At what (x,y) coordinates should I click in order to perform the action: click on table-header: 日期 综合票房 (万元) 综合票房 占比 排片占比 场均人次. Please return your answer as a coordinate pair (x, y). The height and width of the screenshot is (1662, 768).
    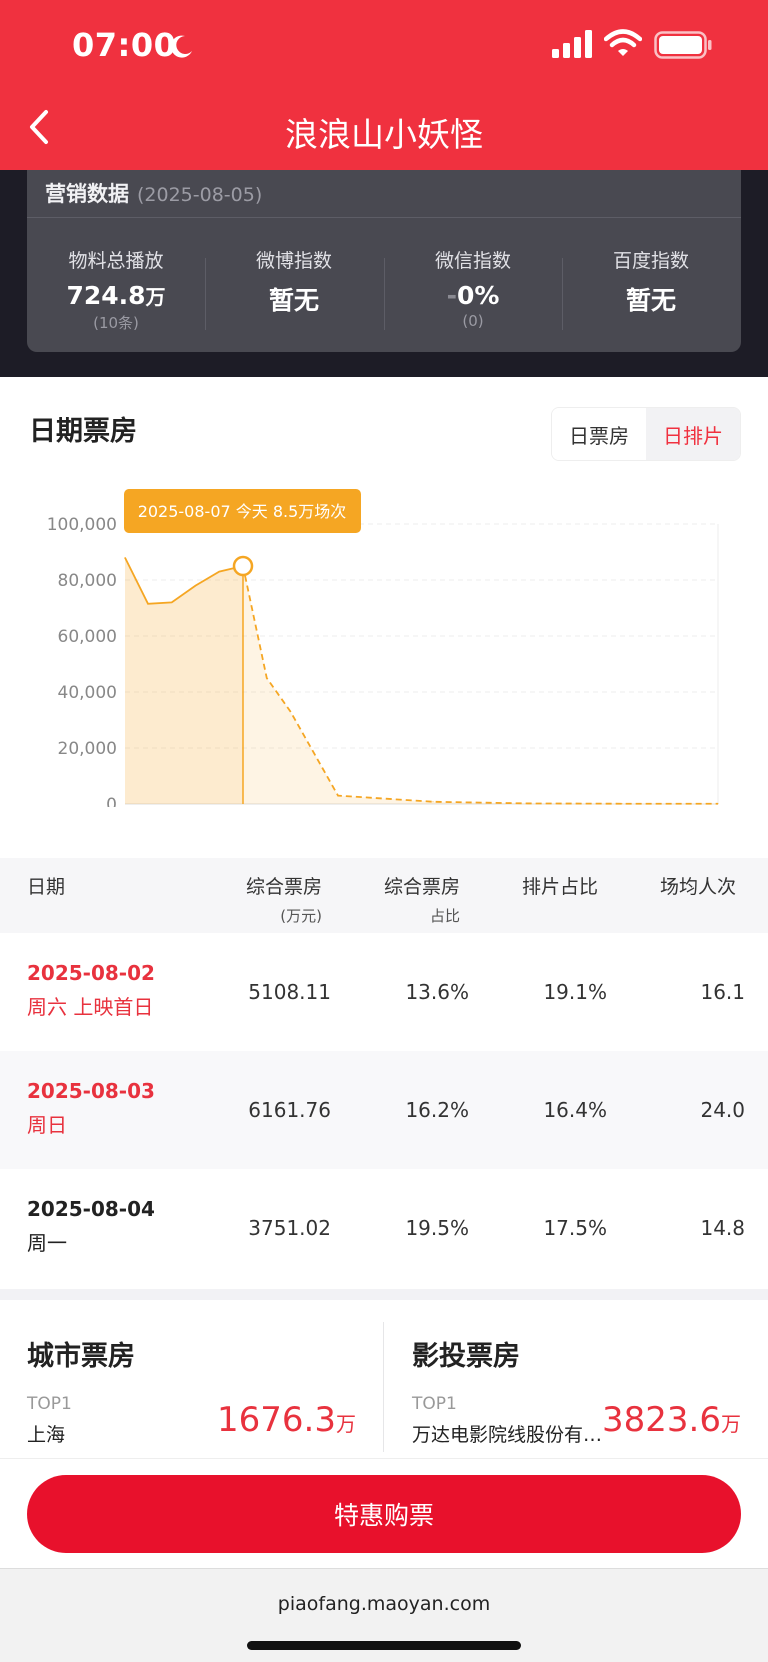
    Looking at the image, I should click on (384, 895).